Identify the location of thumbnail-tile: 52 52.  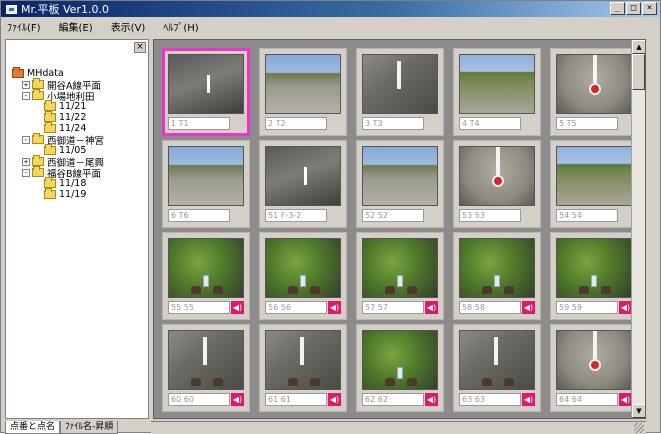
(400, 184).